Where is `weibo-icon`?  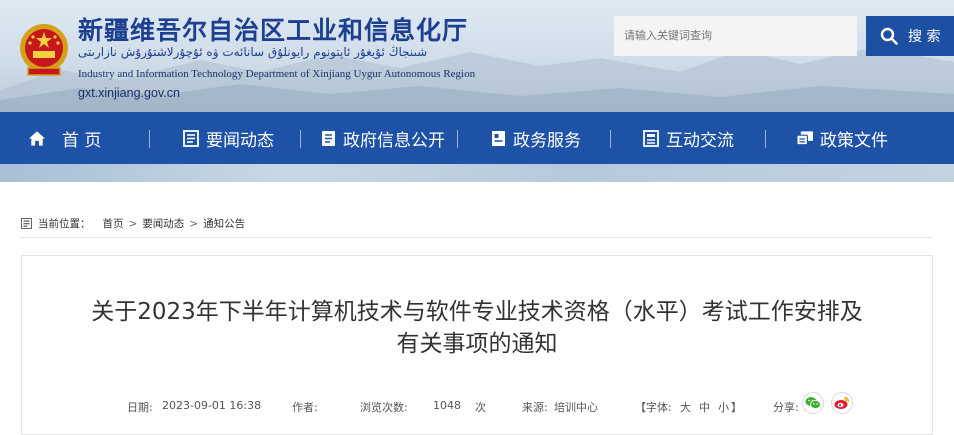
weibo-icon is located at coordinates (842, 402).